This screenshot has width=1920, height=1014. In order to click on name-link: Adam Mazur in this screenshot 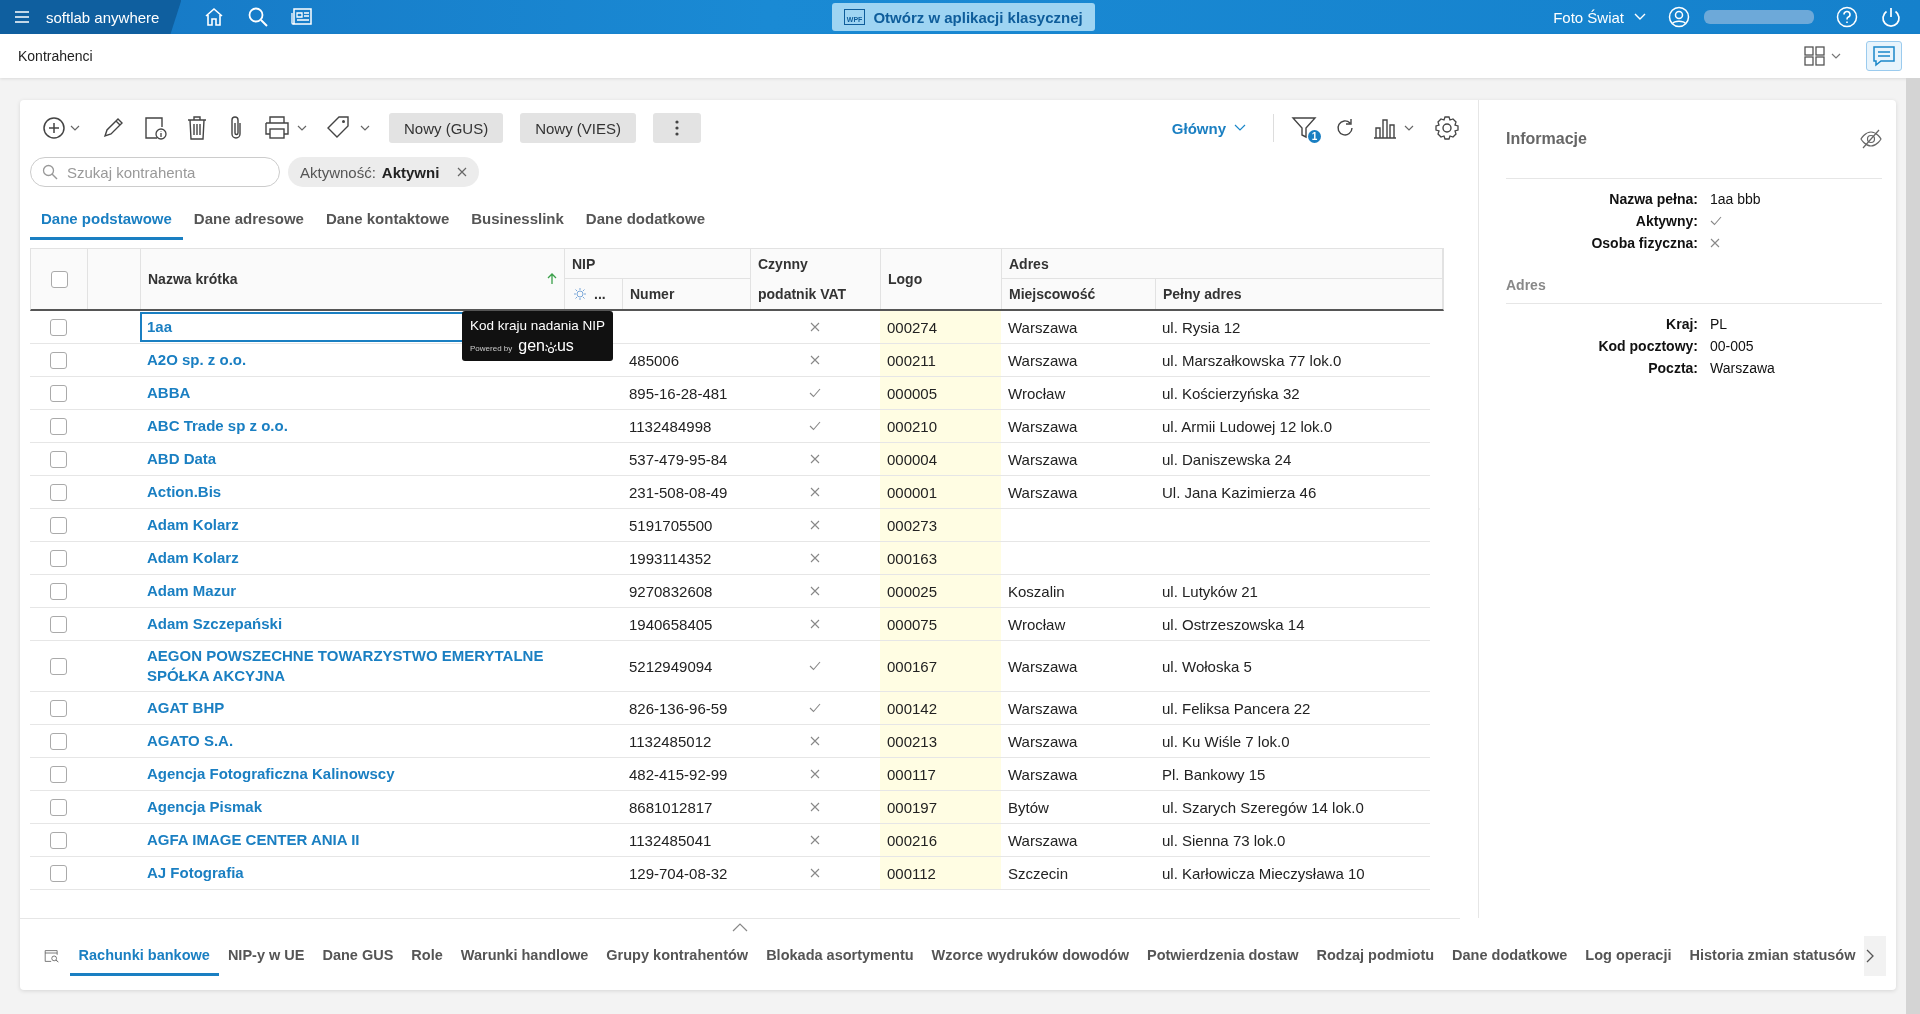, I will do `click(352, 591)`.